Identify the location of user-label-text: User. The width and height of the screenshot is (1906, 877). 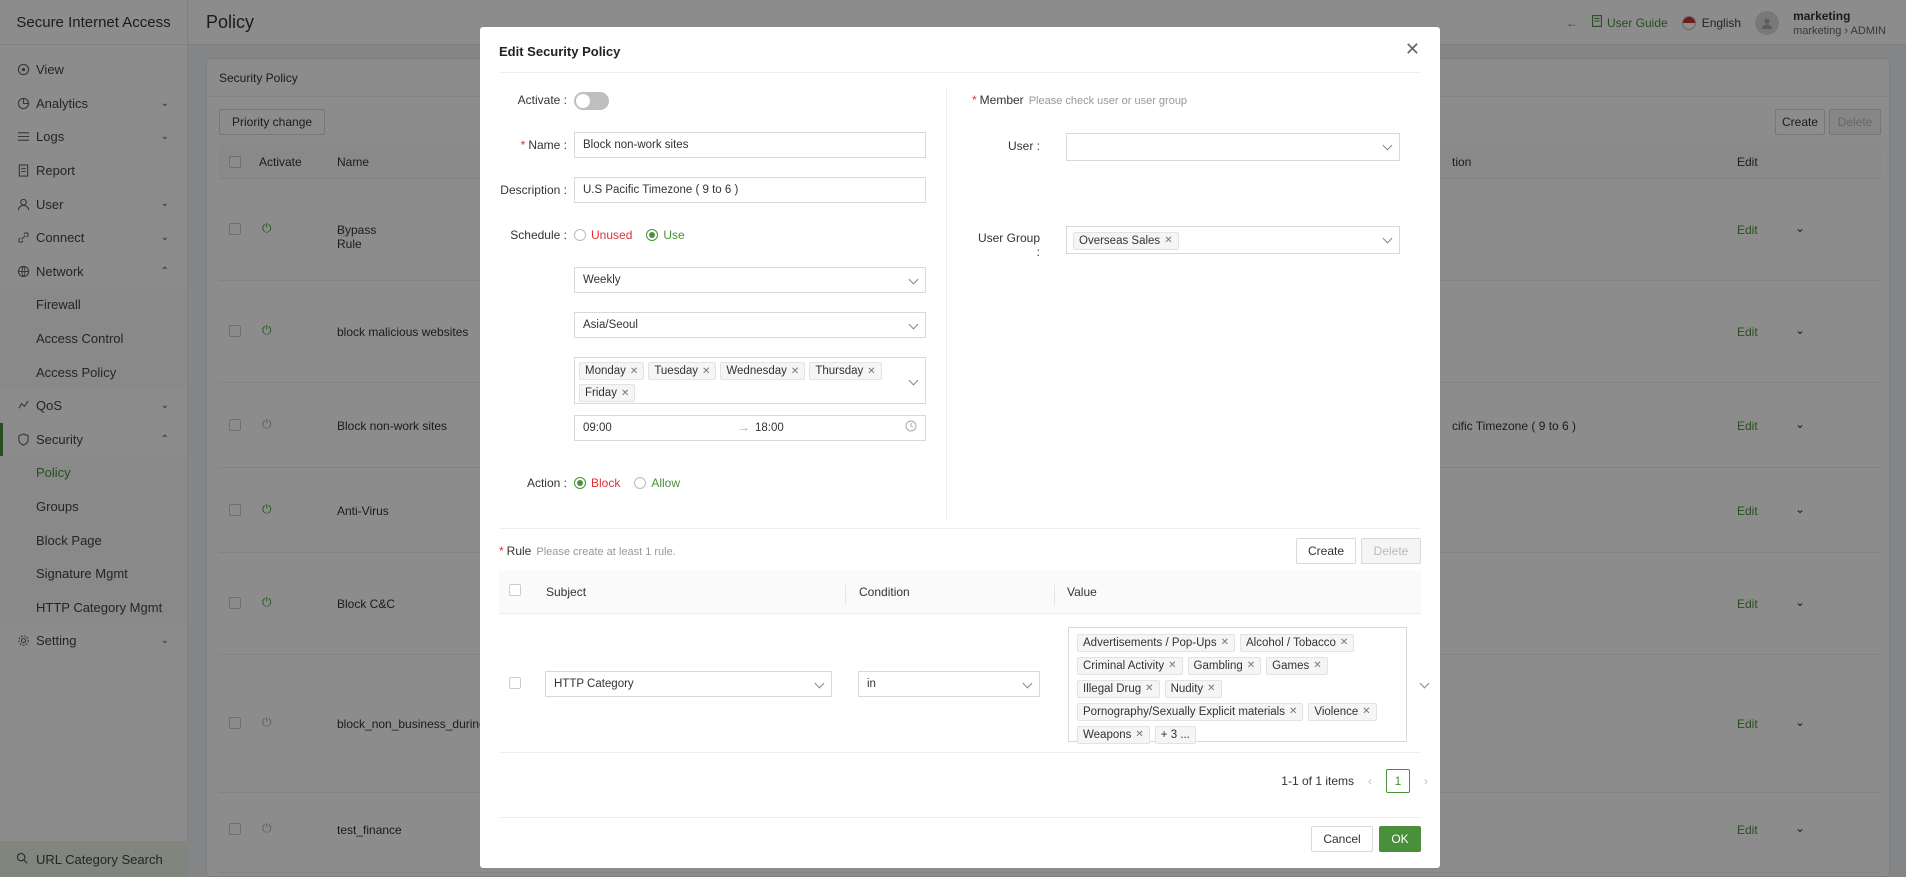
(1020, 146).